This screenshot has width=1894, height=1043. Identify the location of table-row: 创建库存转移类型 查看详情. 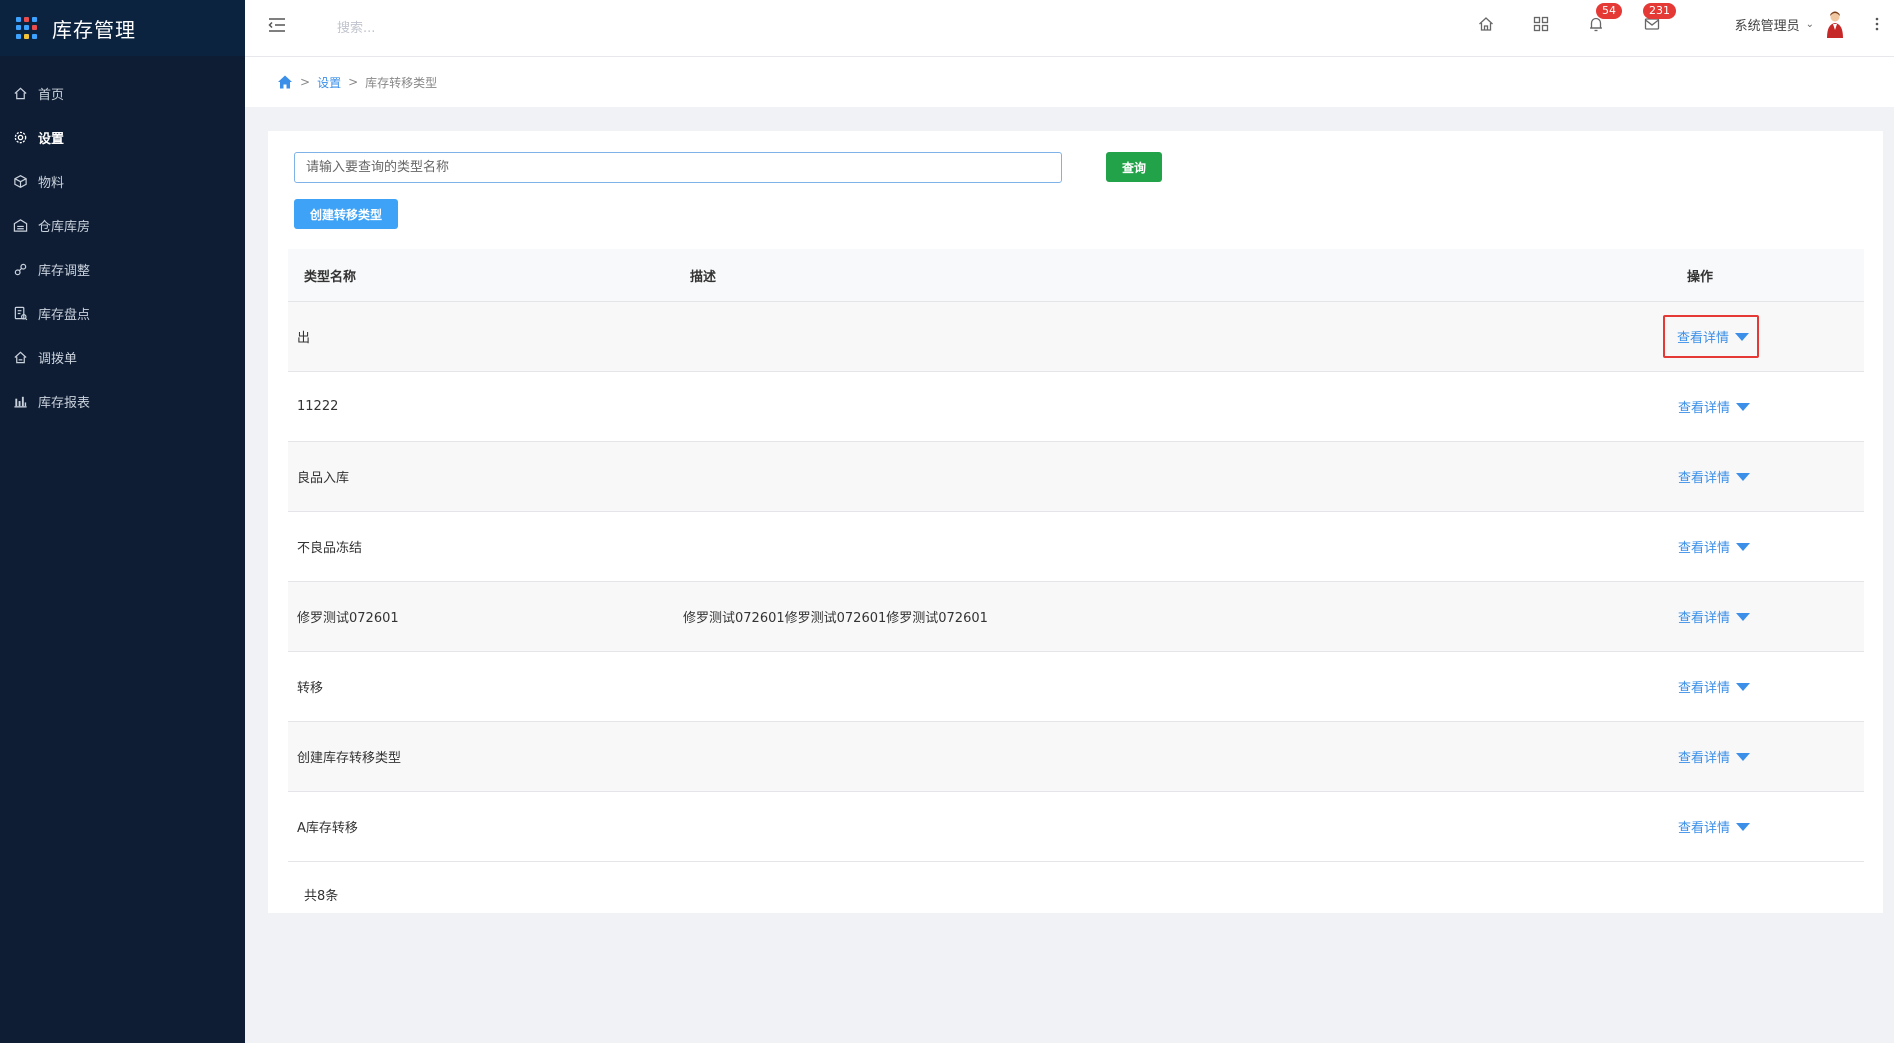
(1076, 757).